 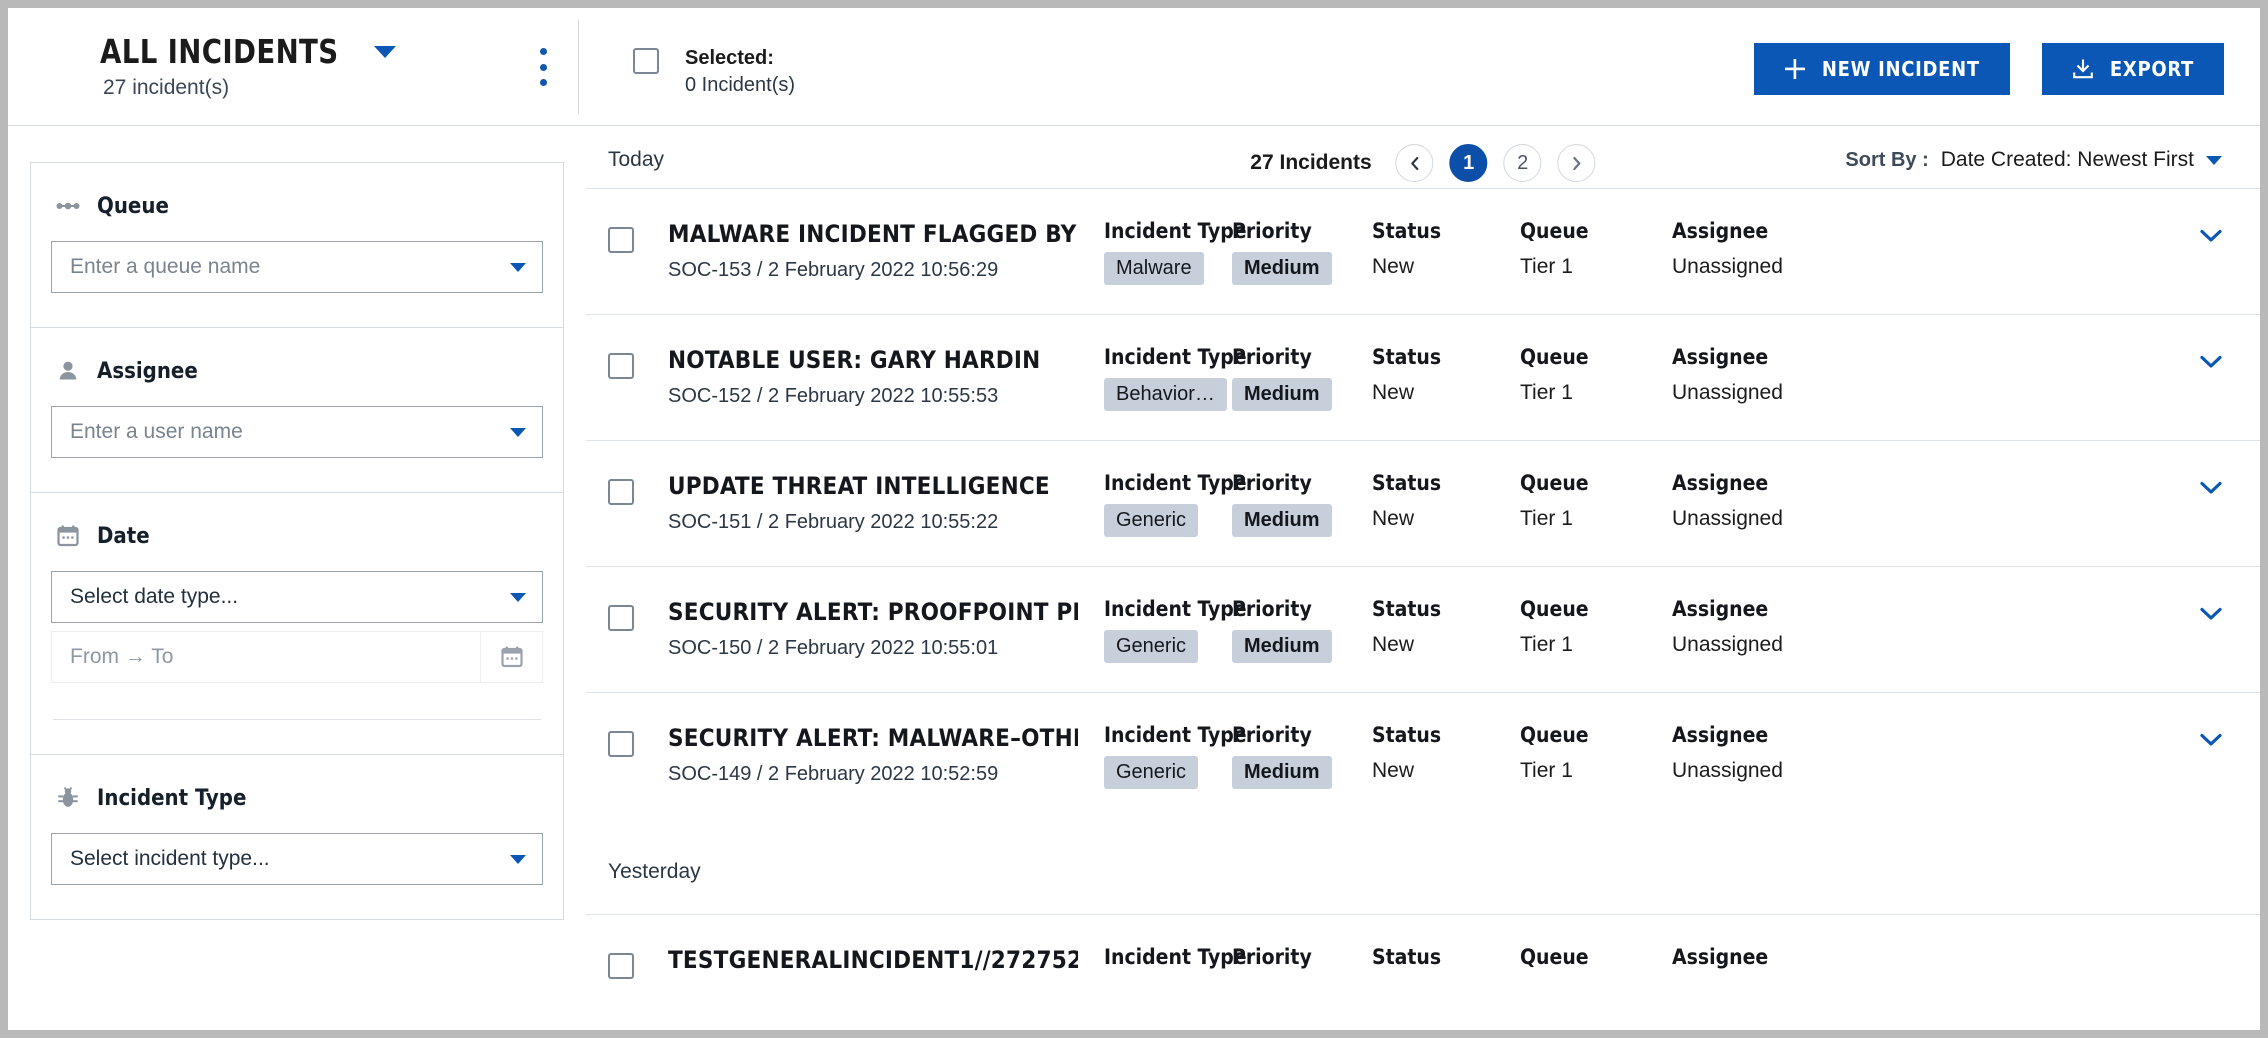 I want to click on date-range-input: From → To, so click(x=297, y=657).